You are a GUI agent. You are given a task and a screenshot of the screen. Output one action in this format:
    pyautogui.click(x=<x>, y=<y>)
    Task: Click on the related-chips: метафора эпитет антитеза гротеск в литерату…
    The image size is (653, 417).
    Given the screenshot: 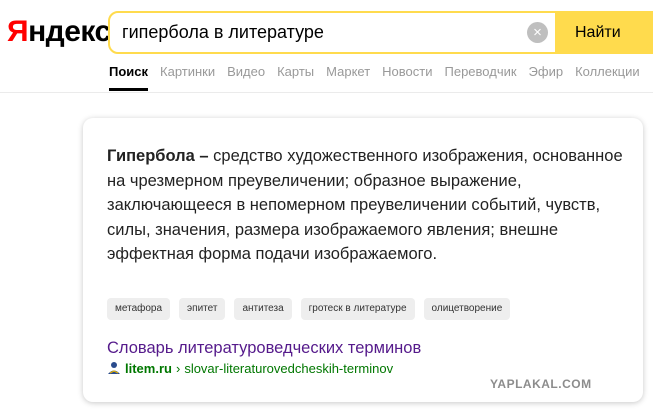 What is the action you would take?
    pyautogui.click(x=313, y=309)
    